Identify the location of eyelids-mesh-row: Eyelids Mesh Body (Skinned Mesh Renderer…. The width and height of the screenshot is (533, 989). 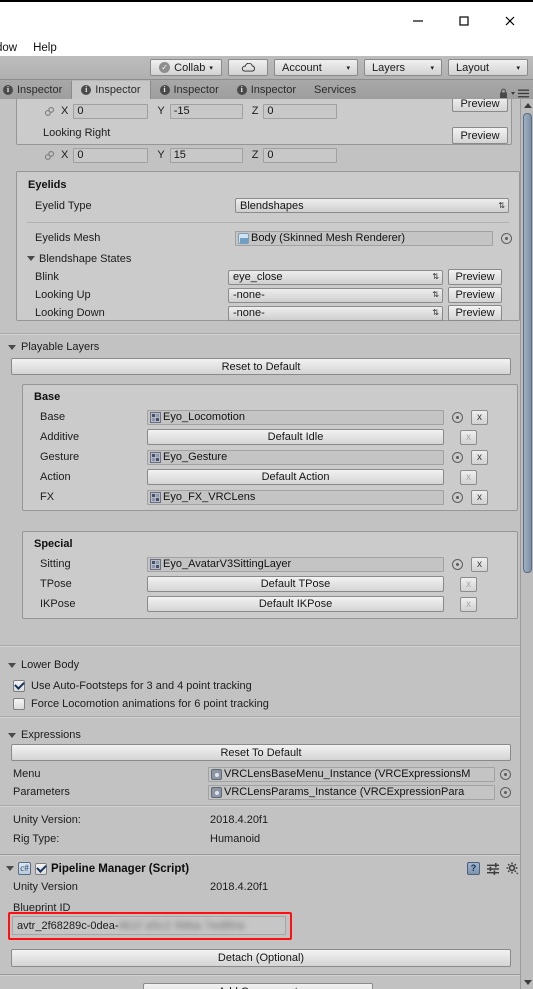
(268, 238).